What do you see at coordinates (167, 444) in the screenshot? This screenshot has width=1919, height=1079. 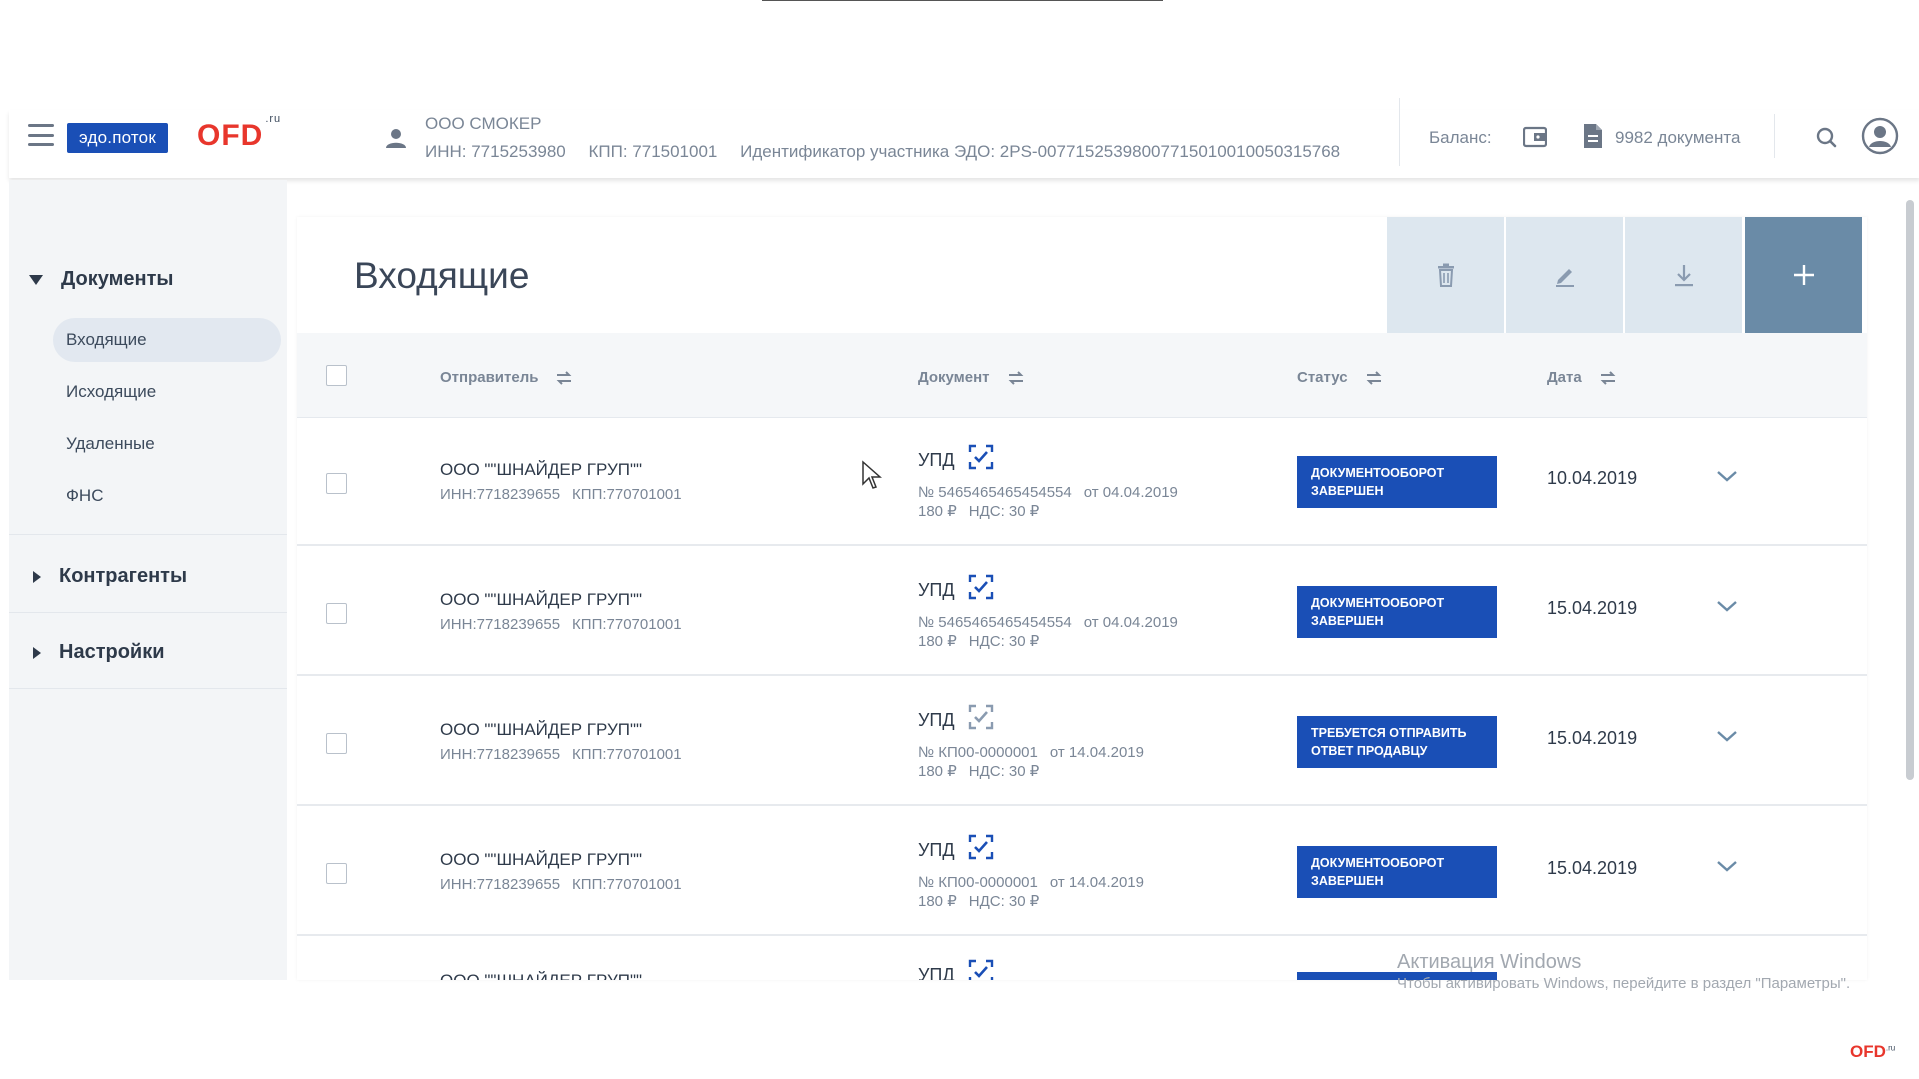 I see `sidebar-item-deleted: Удаленные` at bounding box center [167, 444].